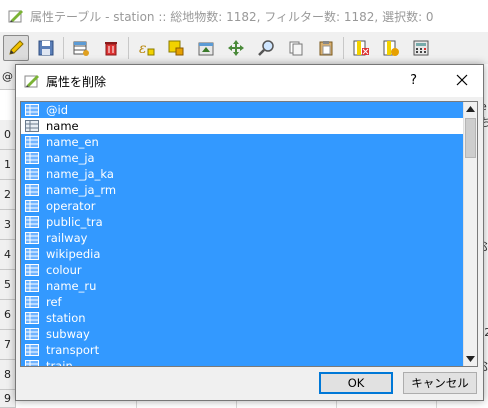 This screenshot has width=488, height=408. What do you see at coordinates (243, 350) in the screenshot?
I see `field-list-item: transport` at bounding box center [243, 350].